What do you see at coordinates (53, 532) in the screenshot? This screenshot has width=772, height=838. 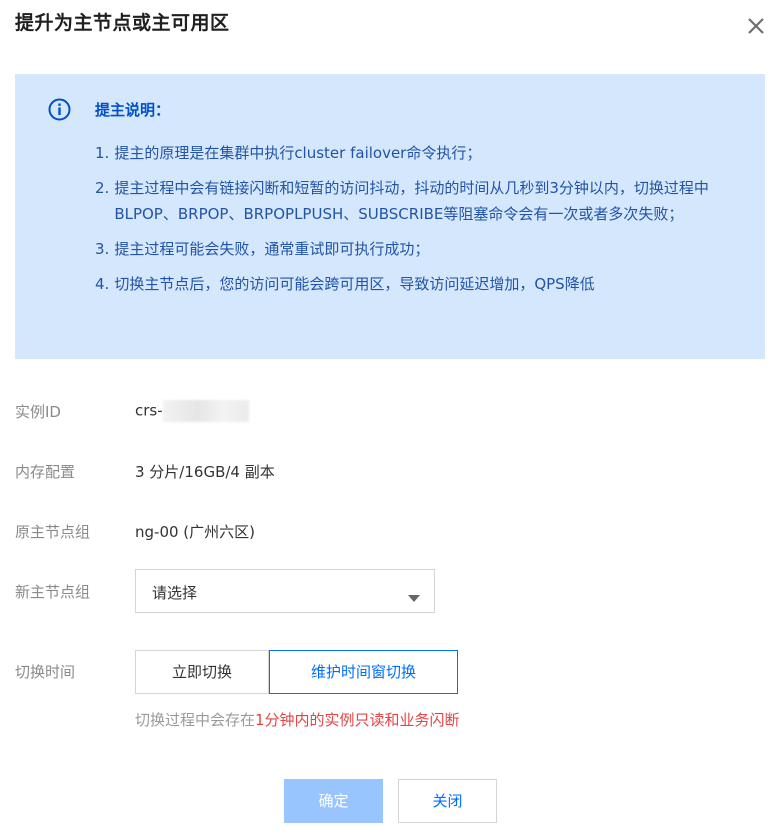 I see `original-group-label: 原主节点组` at bounding box center [53, 532].